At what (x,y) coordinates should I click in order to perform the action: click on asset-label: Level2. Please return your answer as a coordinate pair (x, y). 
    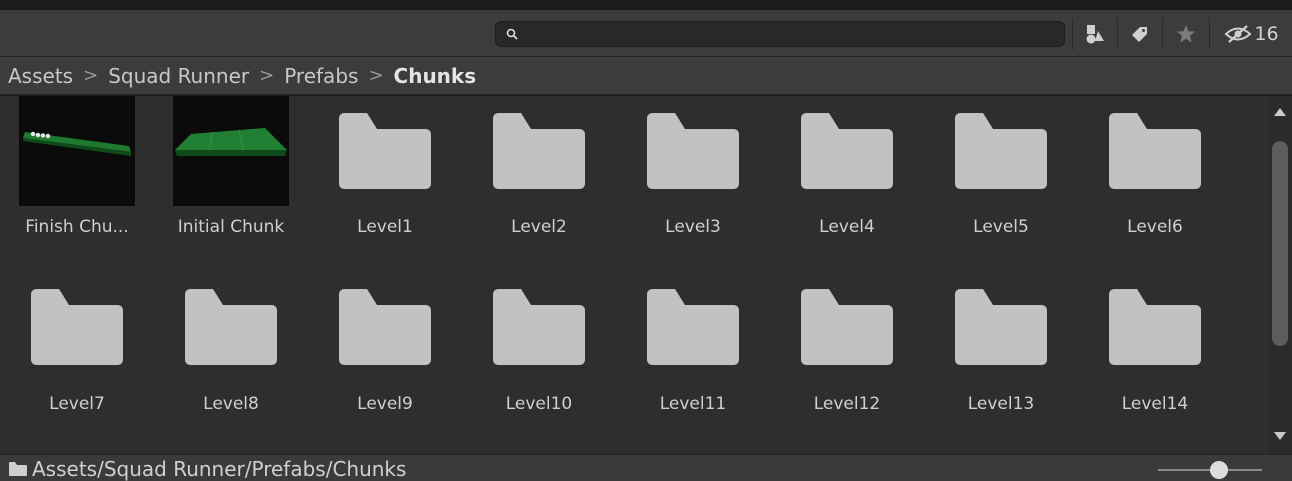
    Looking at the image, I should click on (539, 227).